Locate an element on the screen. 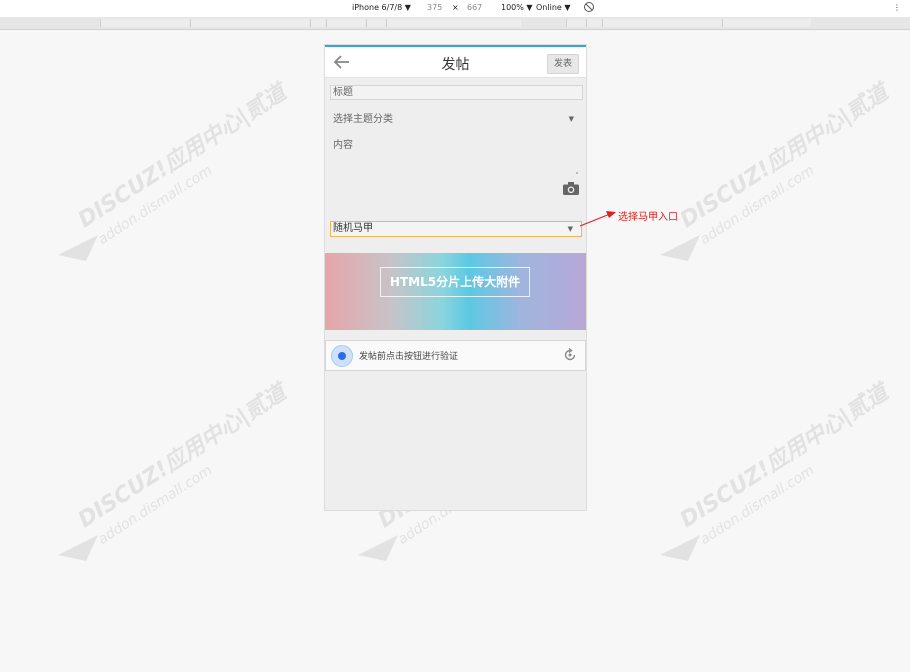  annotation-label: 选择马甲入口 is located at coordinates (648, 217).